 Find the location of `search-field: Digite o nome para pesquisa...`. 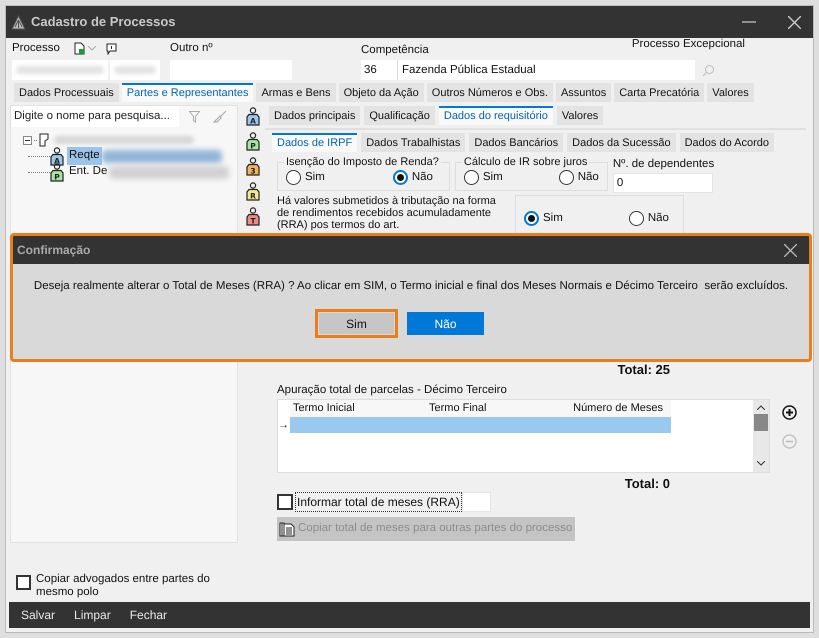

search-field: Digite o nome para pesquisa... is located at coordinates (95, 116).